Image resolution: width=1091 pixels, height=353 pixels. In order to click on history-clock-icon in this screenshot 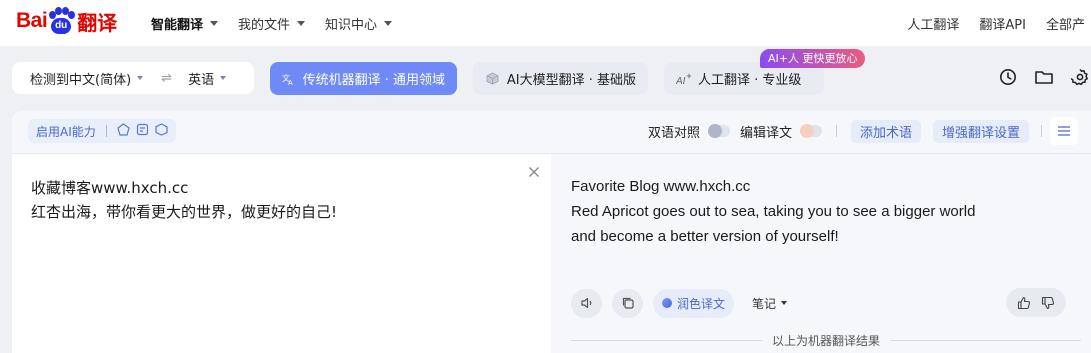, I will do `click(1008, 77)`.